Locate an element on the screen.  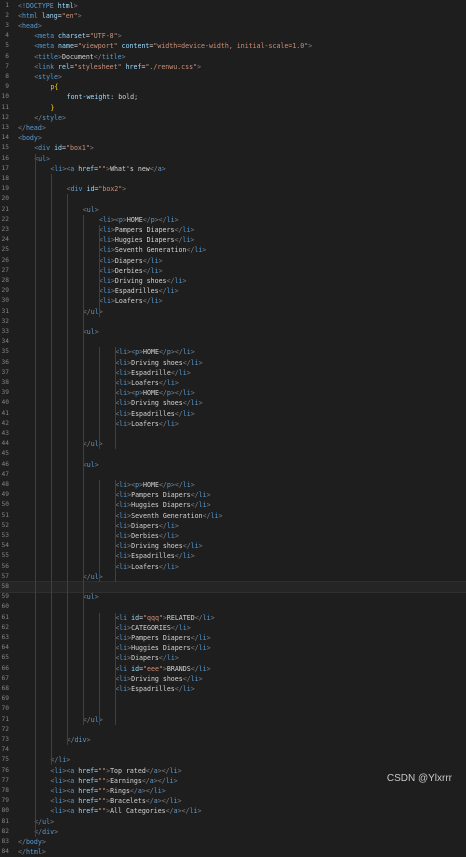
code-line: 2 <html lang="en"> is located at coordinates (233, 16).